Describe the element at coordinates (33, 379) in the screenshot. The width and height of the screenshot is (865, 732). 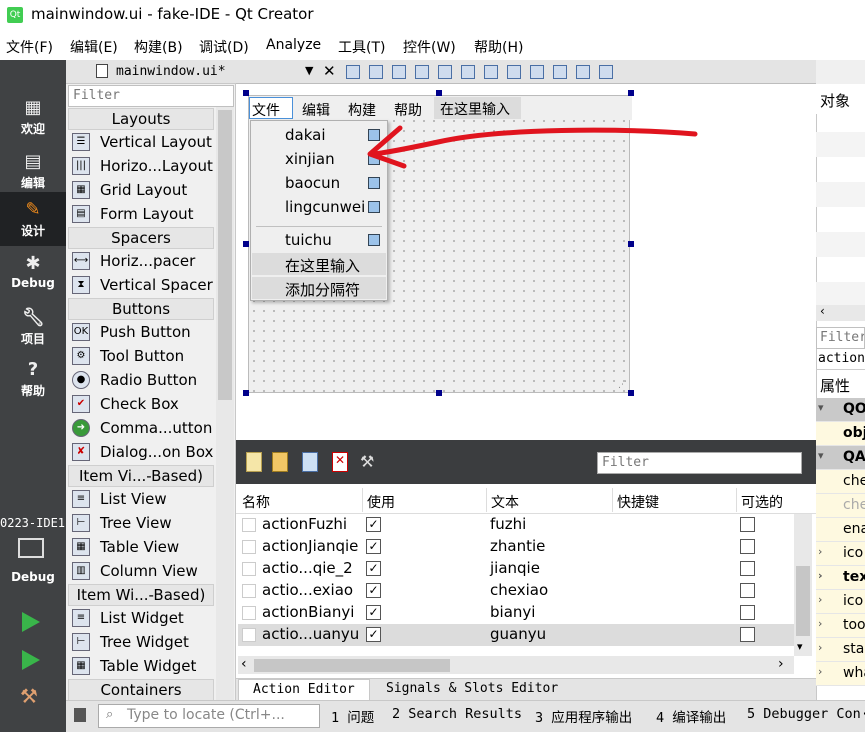
I see `mode-help: ? 帮助` at that location.